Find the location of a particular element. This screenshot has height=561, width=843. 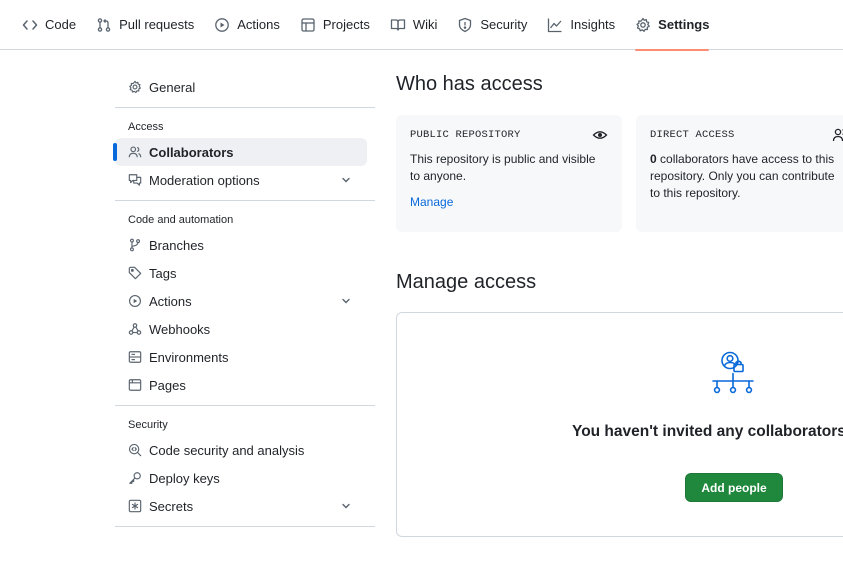

sidebar-item-label: Environments is located at coordinates (189, 357).